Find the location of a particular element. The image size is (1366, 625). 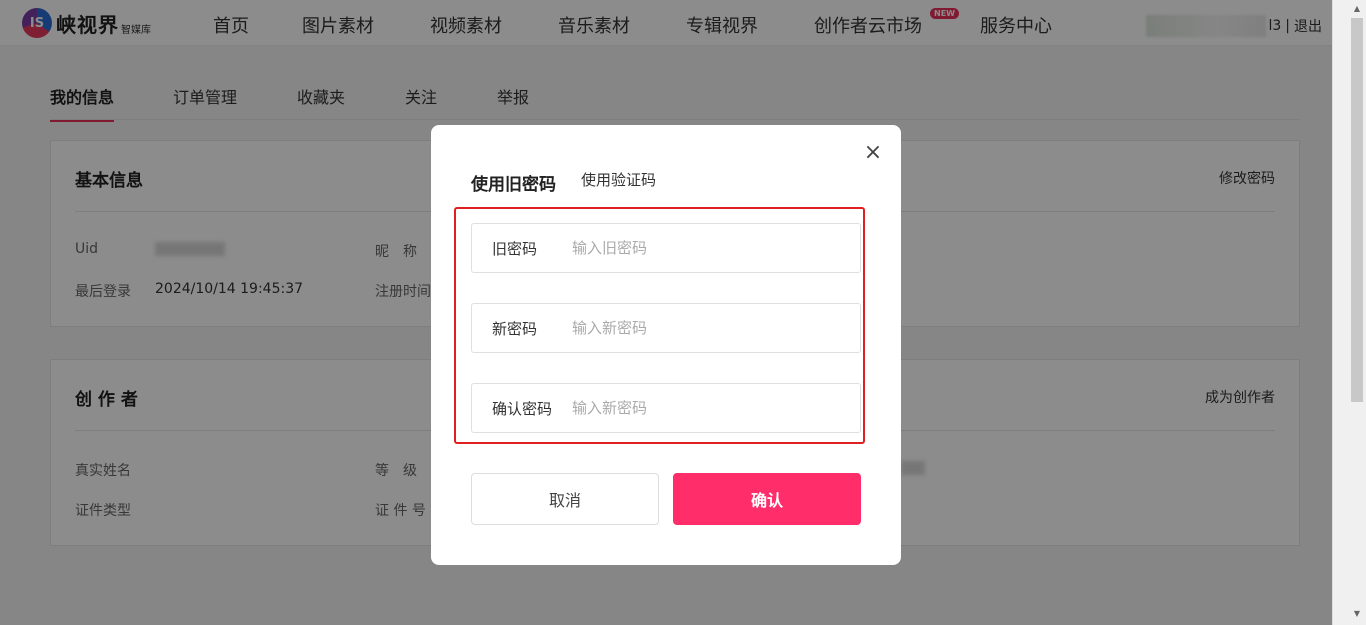

new-password-input is located at coordinates (716, 328).